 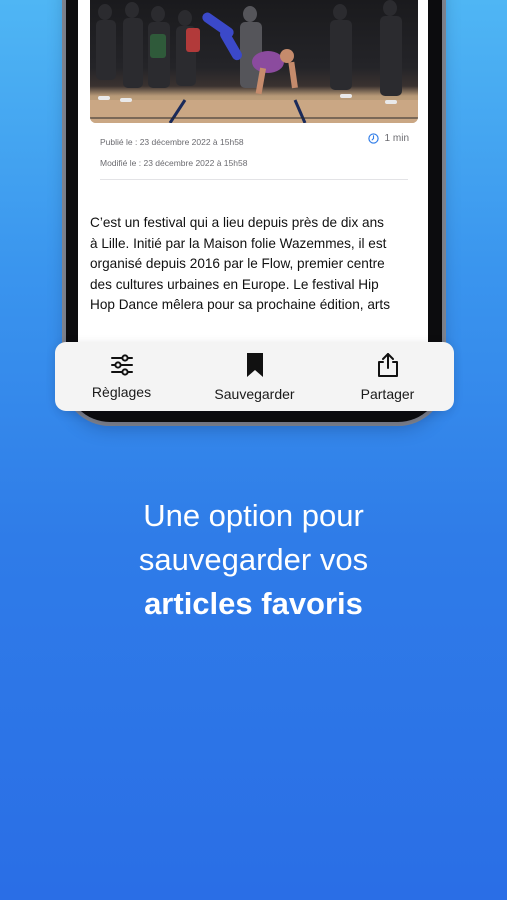 I want to click on published-date: Publié le : 23 décembre 2022 à 15h58, so click(x=172, y=142).